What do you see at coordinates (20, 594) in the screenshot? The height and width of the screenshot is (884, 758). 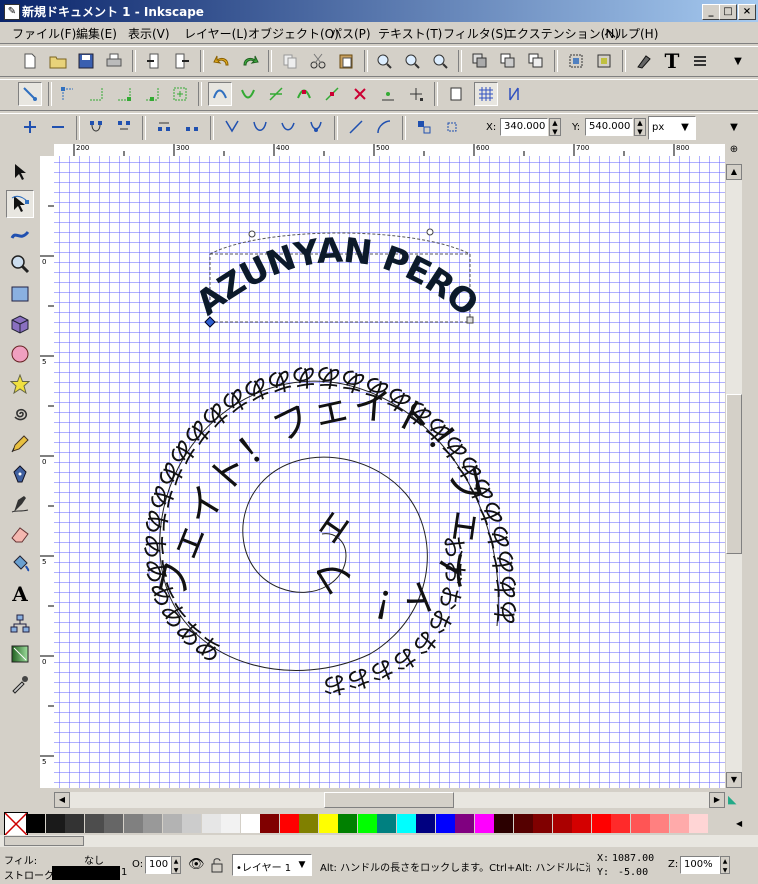 I see `text-tool-icon: A` at bounding box center [20, 594].